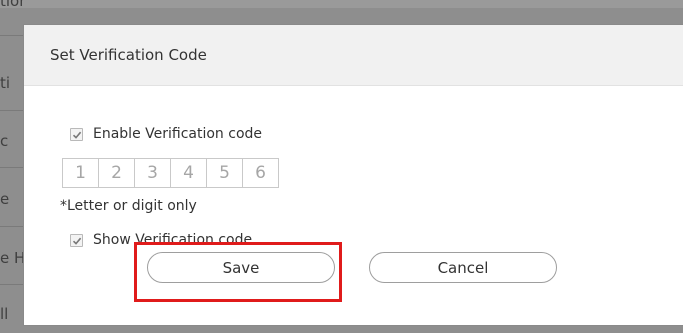 This screenshot has width=683, height=333. I want to click on code-digit-box: 5, so click(224, 173).